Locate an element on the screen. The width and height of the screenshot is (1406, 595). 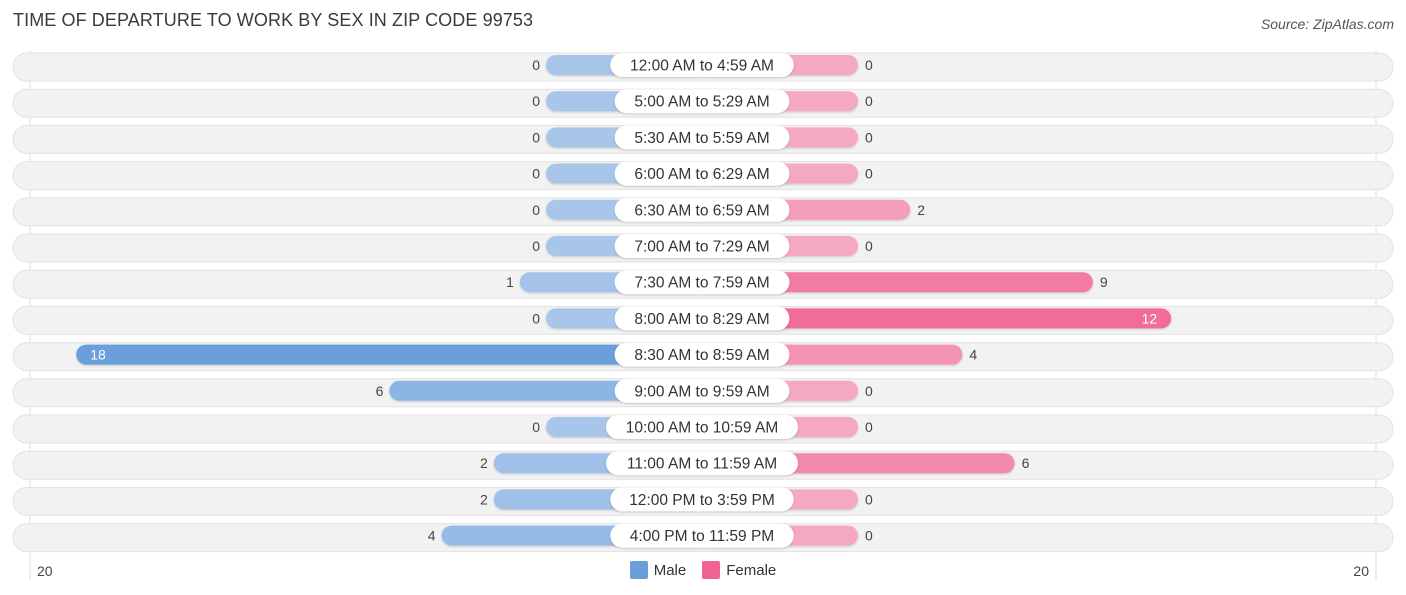
category-label: 12:00 PM to 3:59 PM is located at coordinates (702, 500).